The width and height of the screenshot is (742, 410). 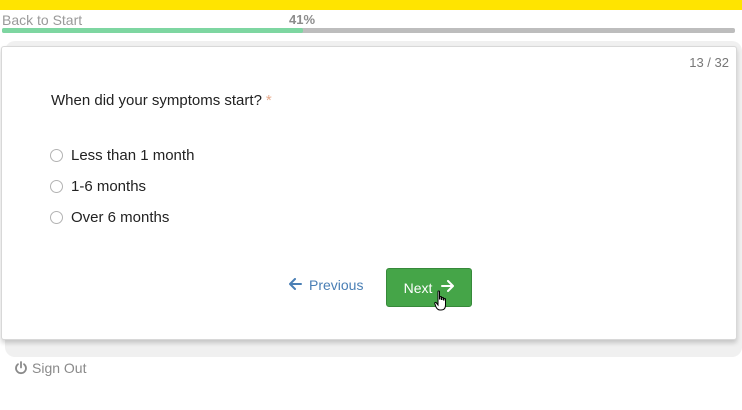 I want to click on option-over-6-months: Over 6 months, so click(x=109, y=217).